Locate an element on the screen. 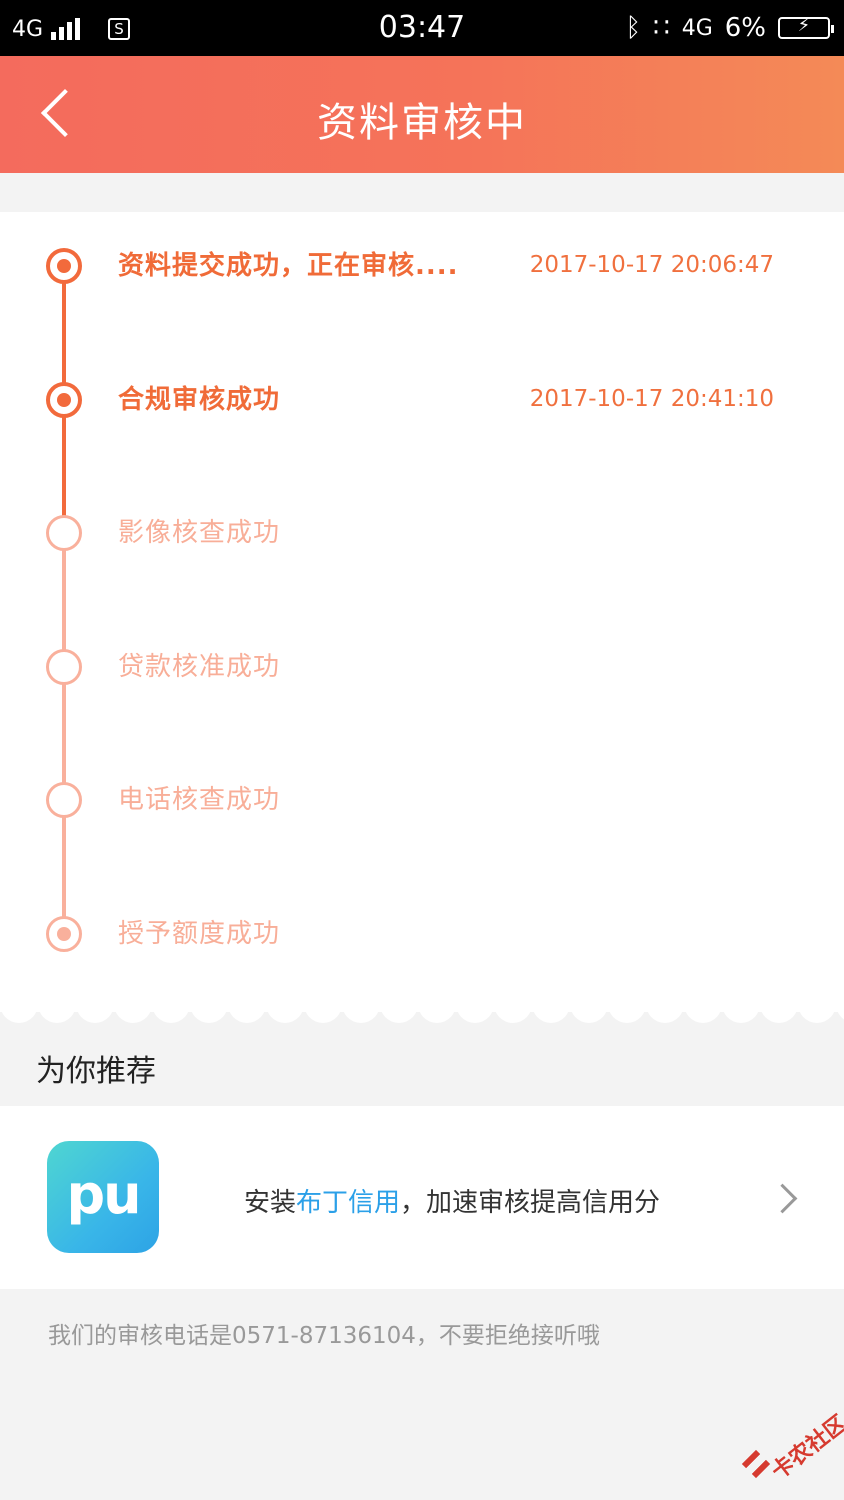 This screenshot has height=1500, width=844. timeline-step: 授予额度成功 is located at coordinates (422, 934).